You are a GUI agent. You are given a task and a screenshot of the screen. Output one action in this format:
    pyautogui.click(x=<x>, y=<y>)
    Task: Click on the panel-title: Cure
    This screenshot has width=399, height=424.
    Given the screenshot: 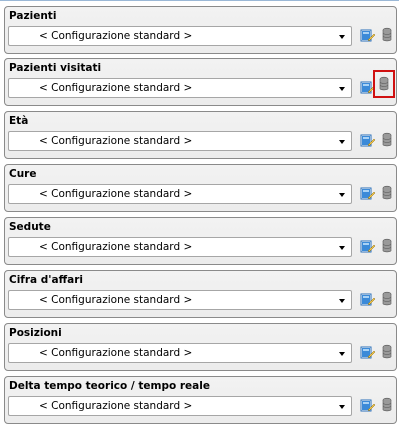 What is the action you would take?
    pyautogui.click(x=23, y=174)
    